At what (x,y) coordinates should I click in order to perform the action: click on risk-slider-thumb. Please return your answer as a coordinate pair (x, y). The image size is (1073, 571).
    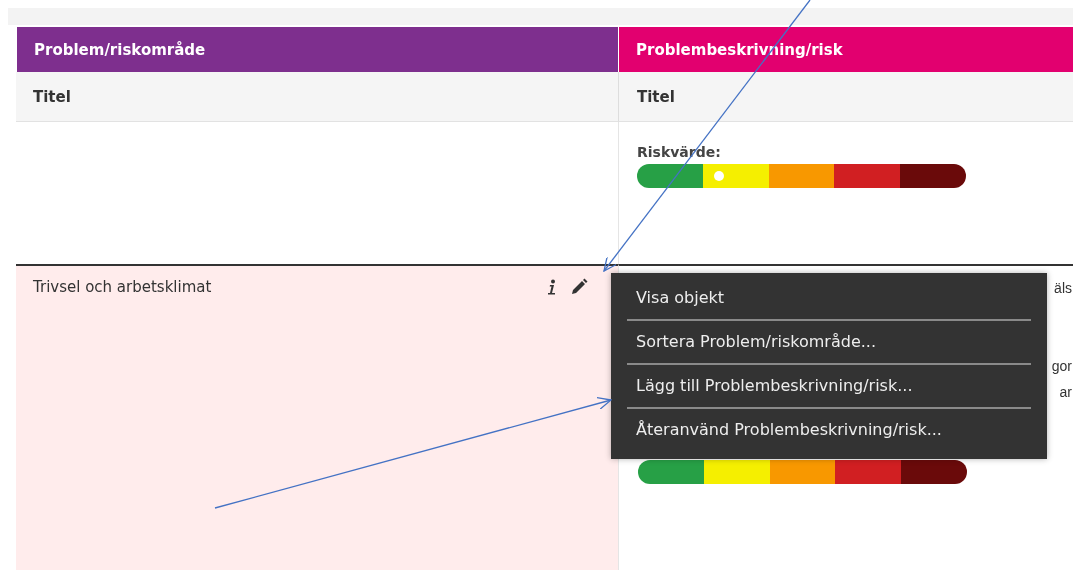
    Looking at the image, I should click on (719, 176).